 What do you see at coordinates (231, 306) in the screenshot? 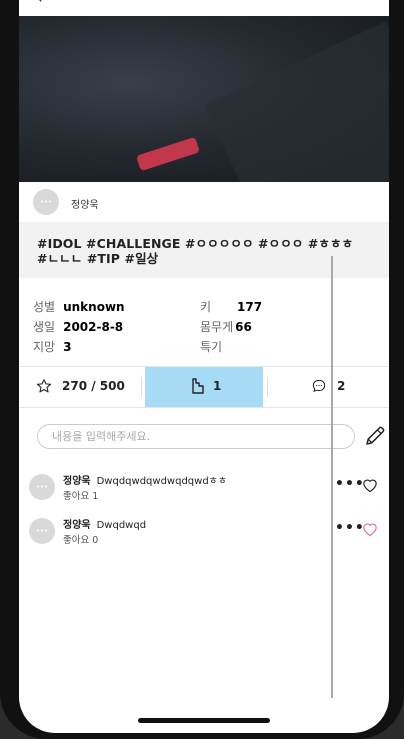
I see `height-row: 키 177` at bounding box center [231, 306].